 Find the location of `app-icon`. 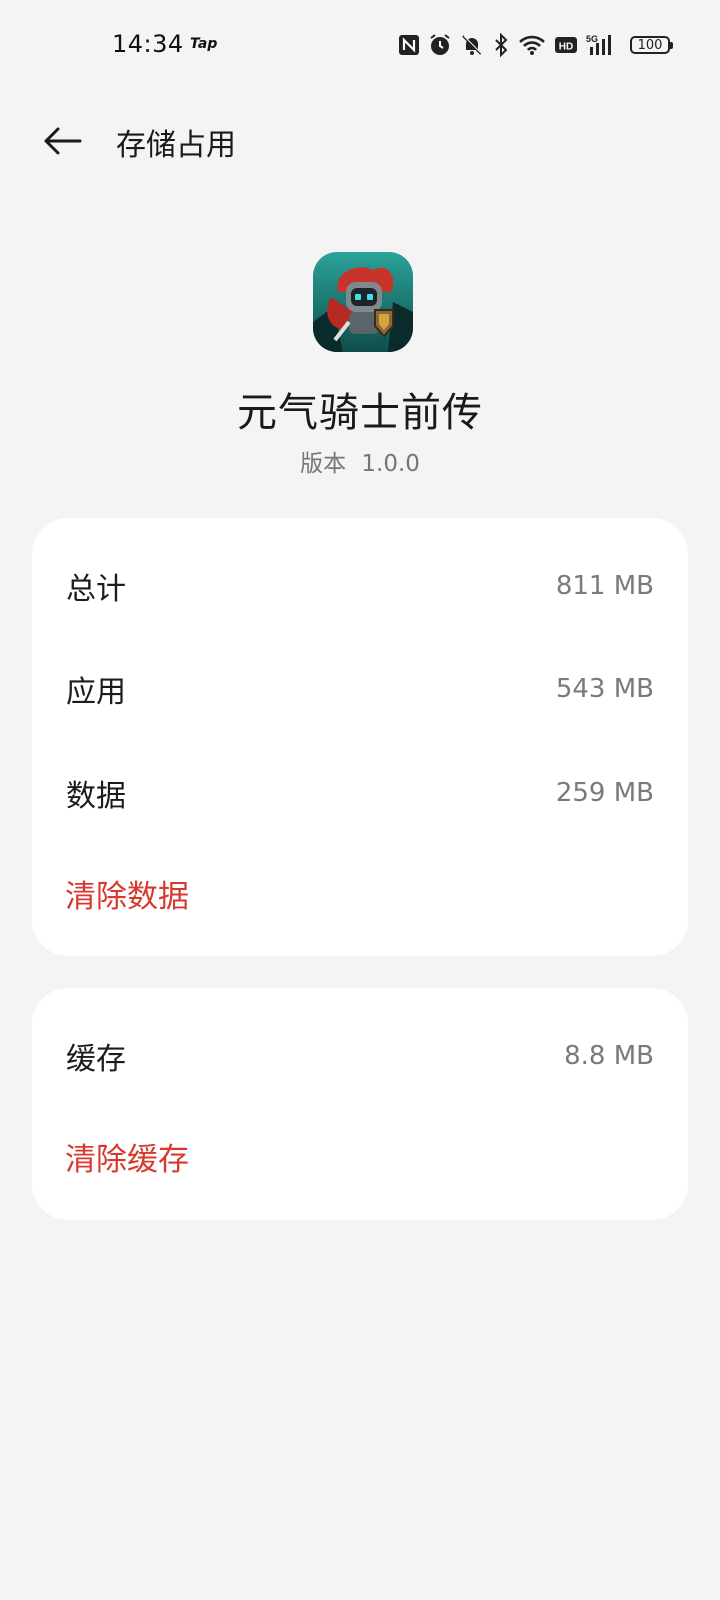

app-icon is located at coordinates (363, 302).